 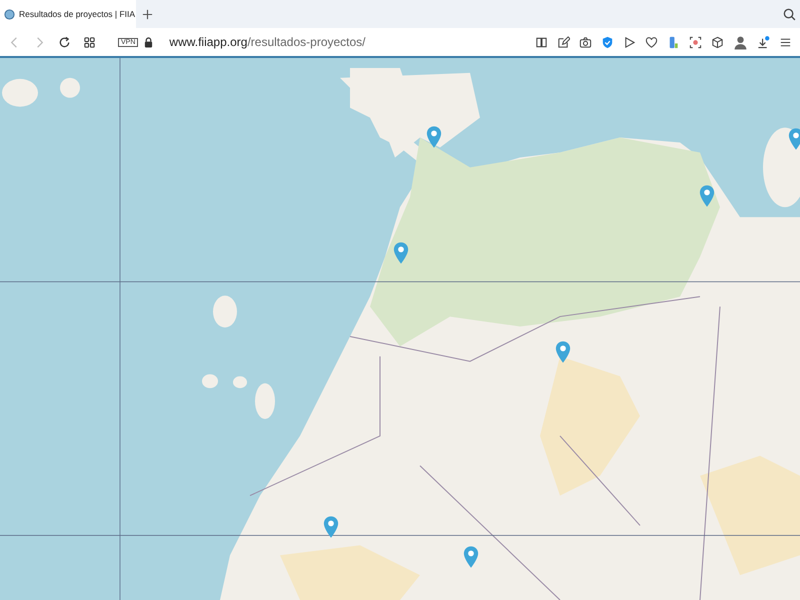 What do you see at coordinates (89, 42) in the screenshot?
I see `grid-icon` at bounding box center [89, 42].